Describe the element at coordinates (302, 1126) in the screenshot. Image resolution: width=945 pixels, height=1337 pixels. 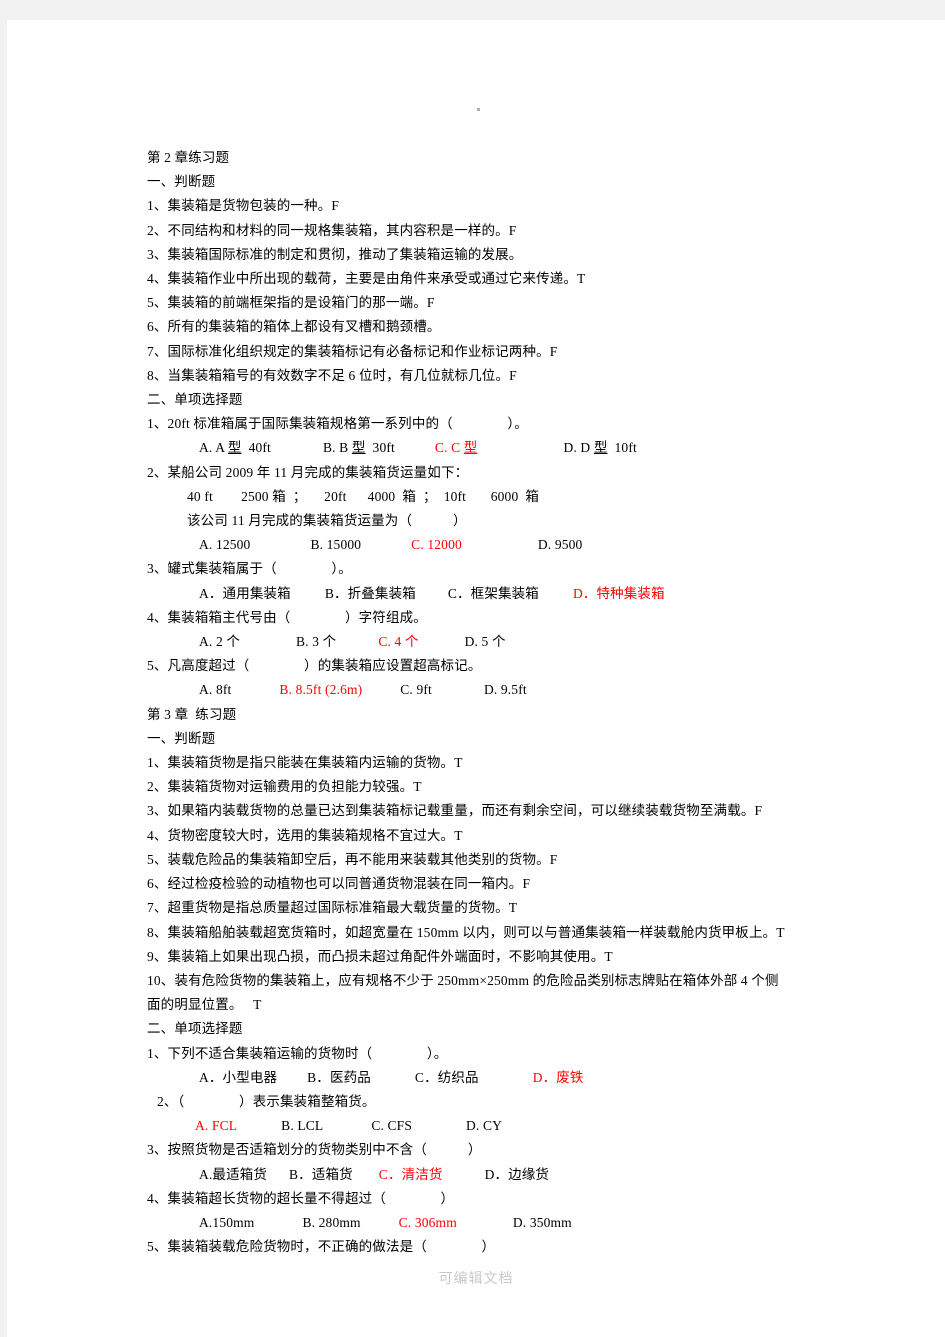
I see `chapter3-q2-option-b: B. LCL` at that location.